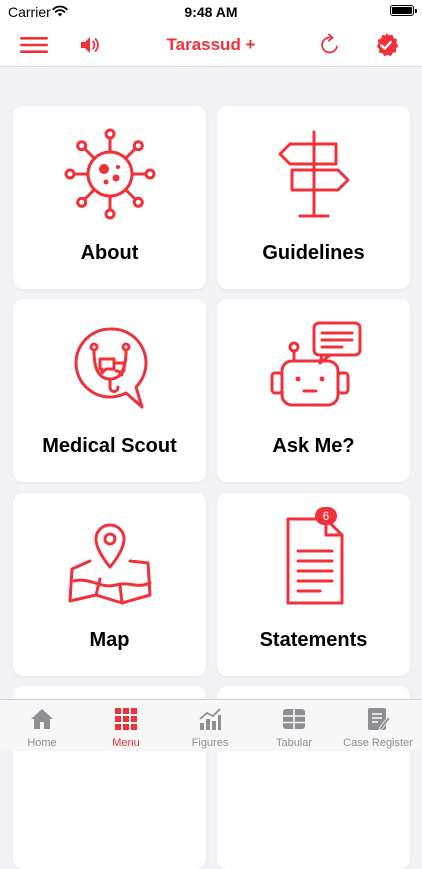 The width and height of the screenshot is (422, 869). I want to click on menu-label: Ask Me?, so click(313, 446).